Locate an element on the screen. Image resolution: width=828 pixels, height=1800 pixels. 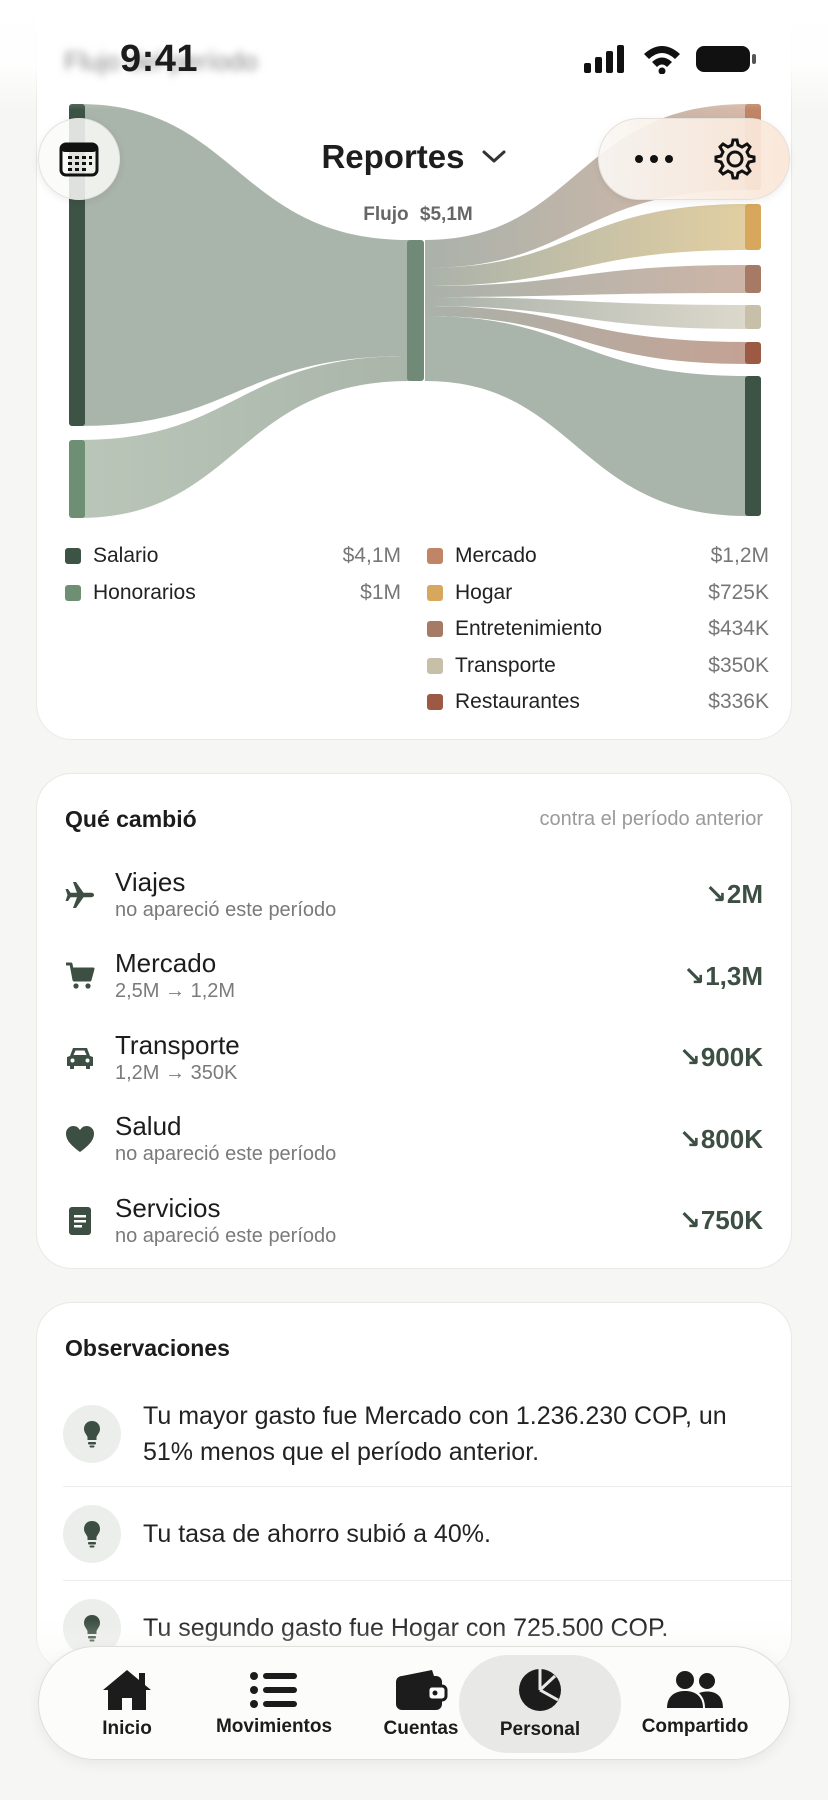
change-detail: 1,2M → 350K is located at coordinates (176, 1072).